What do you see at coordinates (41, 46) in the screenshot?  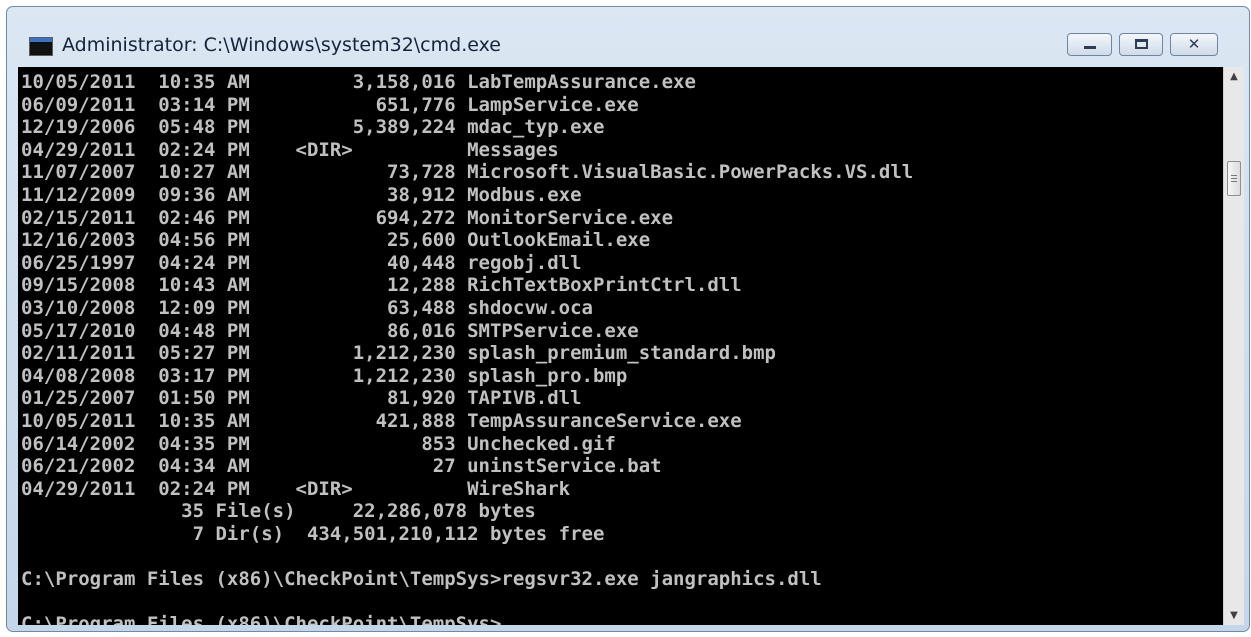 I see `cmd-console-icon` at bounding box center [41, 46].